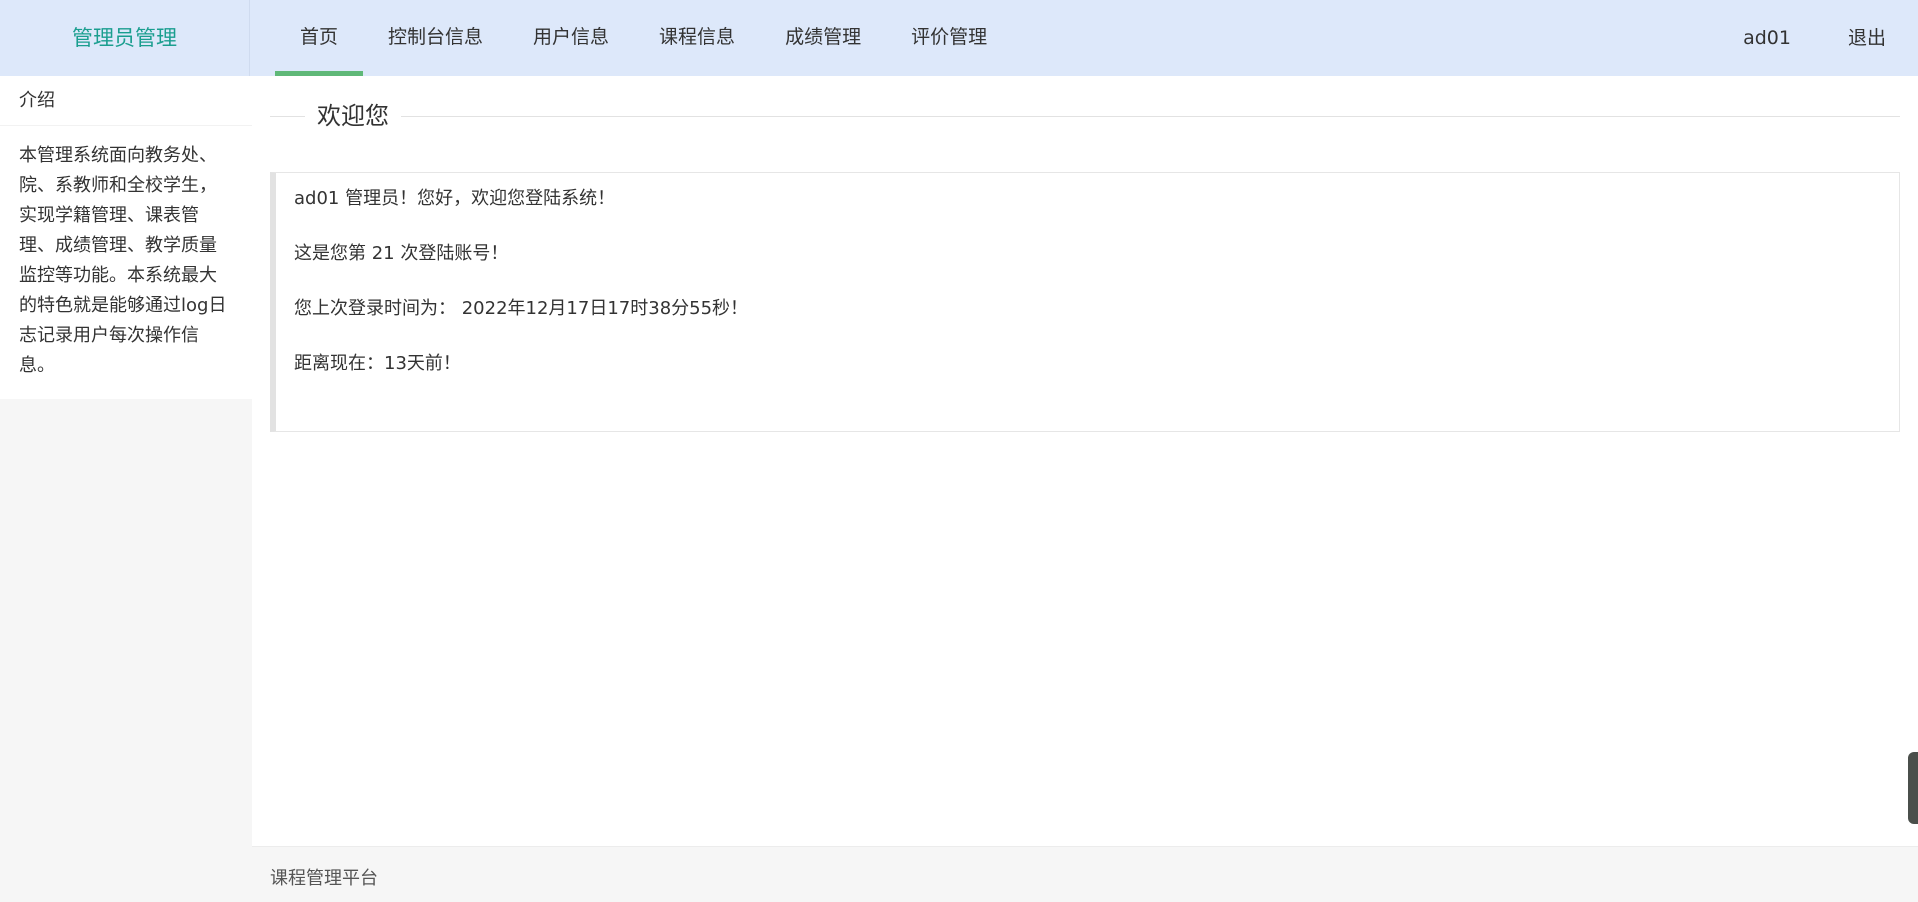 The image size is (1918, 902). What do you see at coordinates (1085, 116) in the screenshot?
I see `welcome-fieldset: 欢迎您` at bounding box center [1085, 116].